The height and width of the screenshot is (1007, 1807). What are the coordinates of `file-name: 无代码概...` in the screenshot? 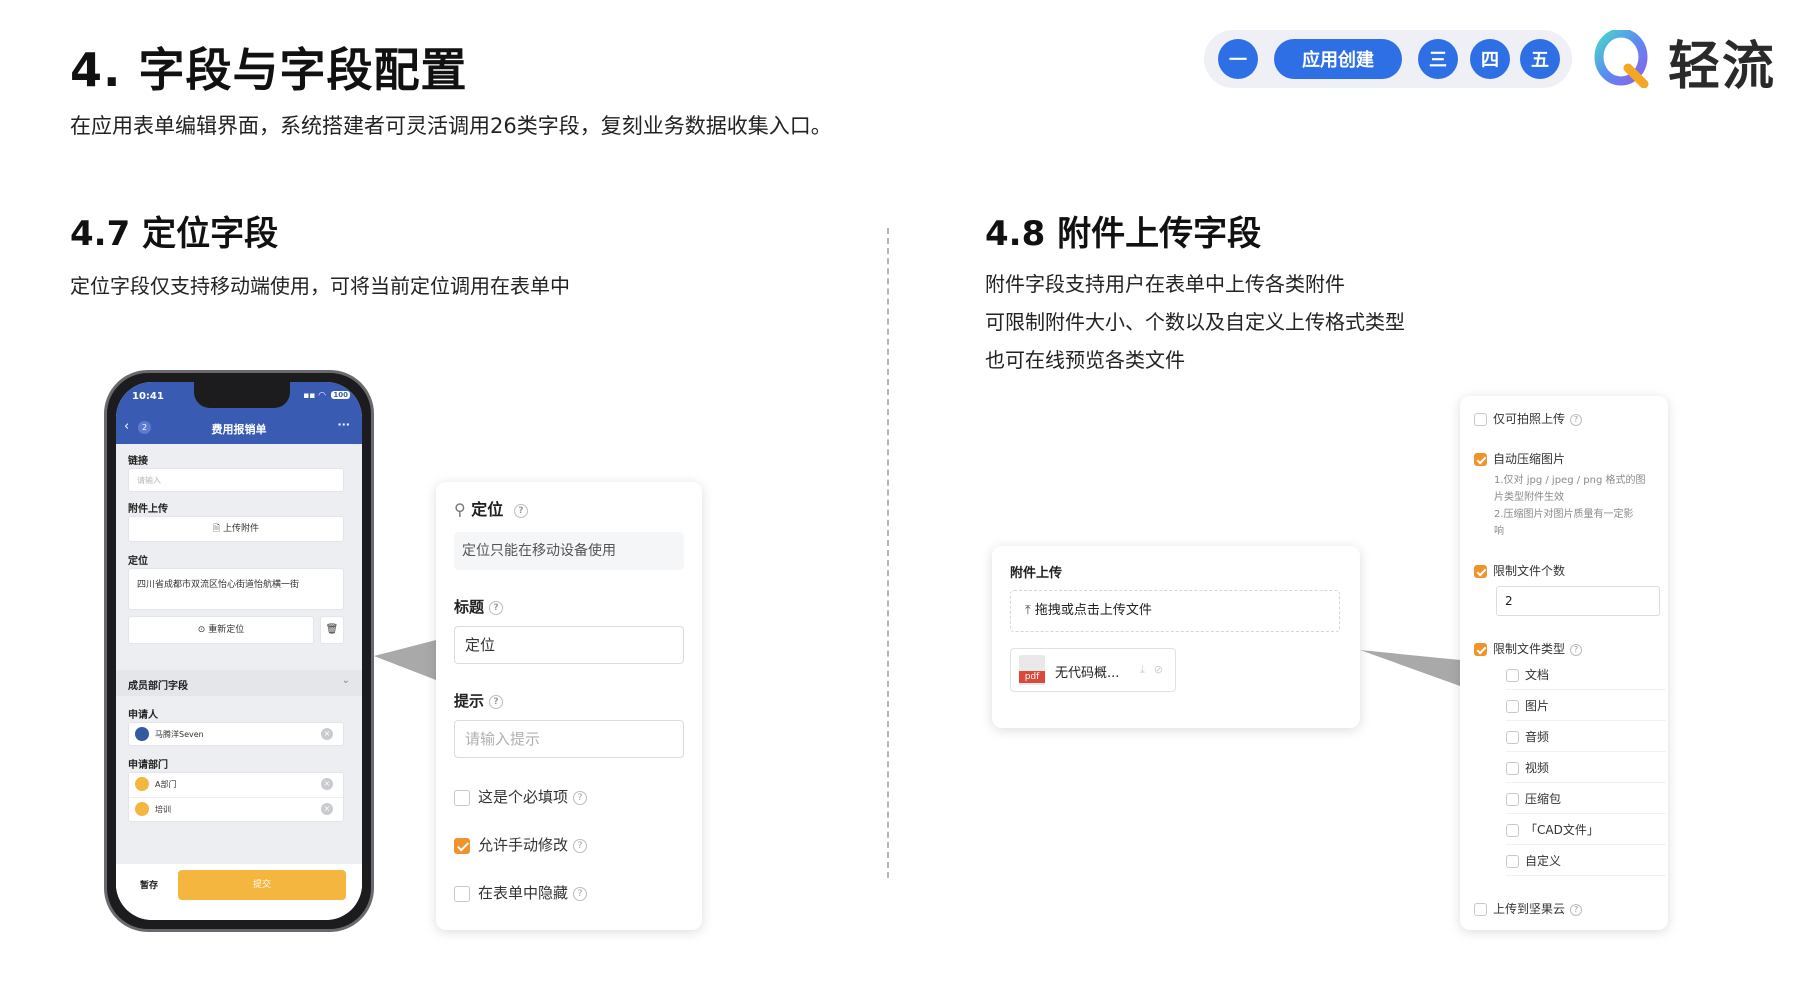 It's located at (1087, 673).